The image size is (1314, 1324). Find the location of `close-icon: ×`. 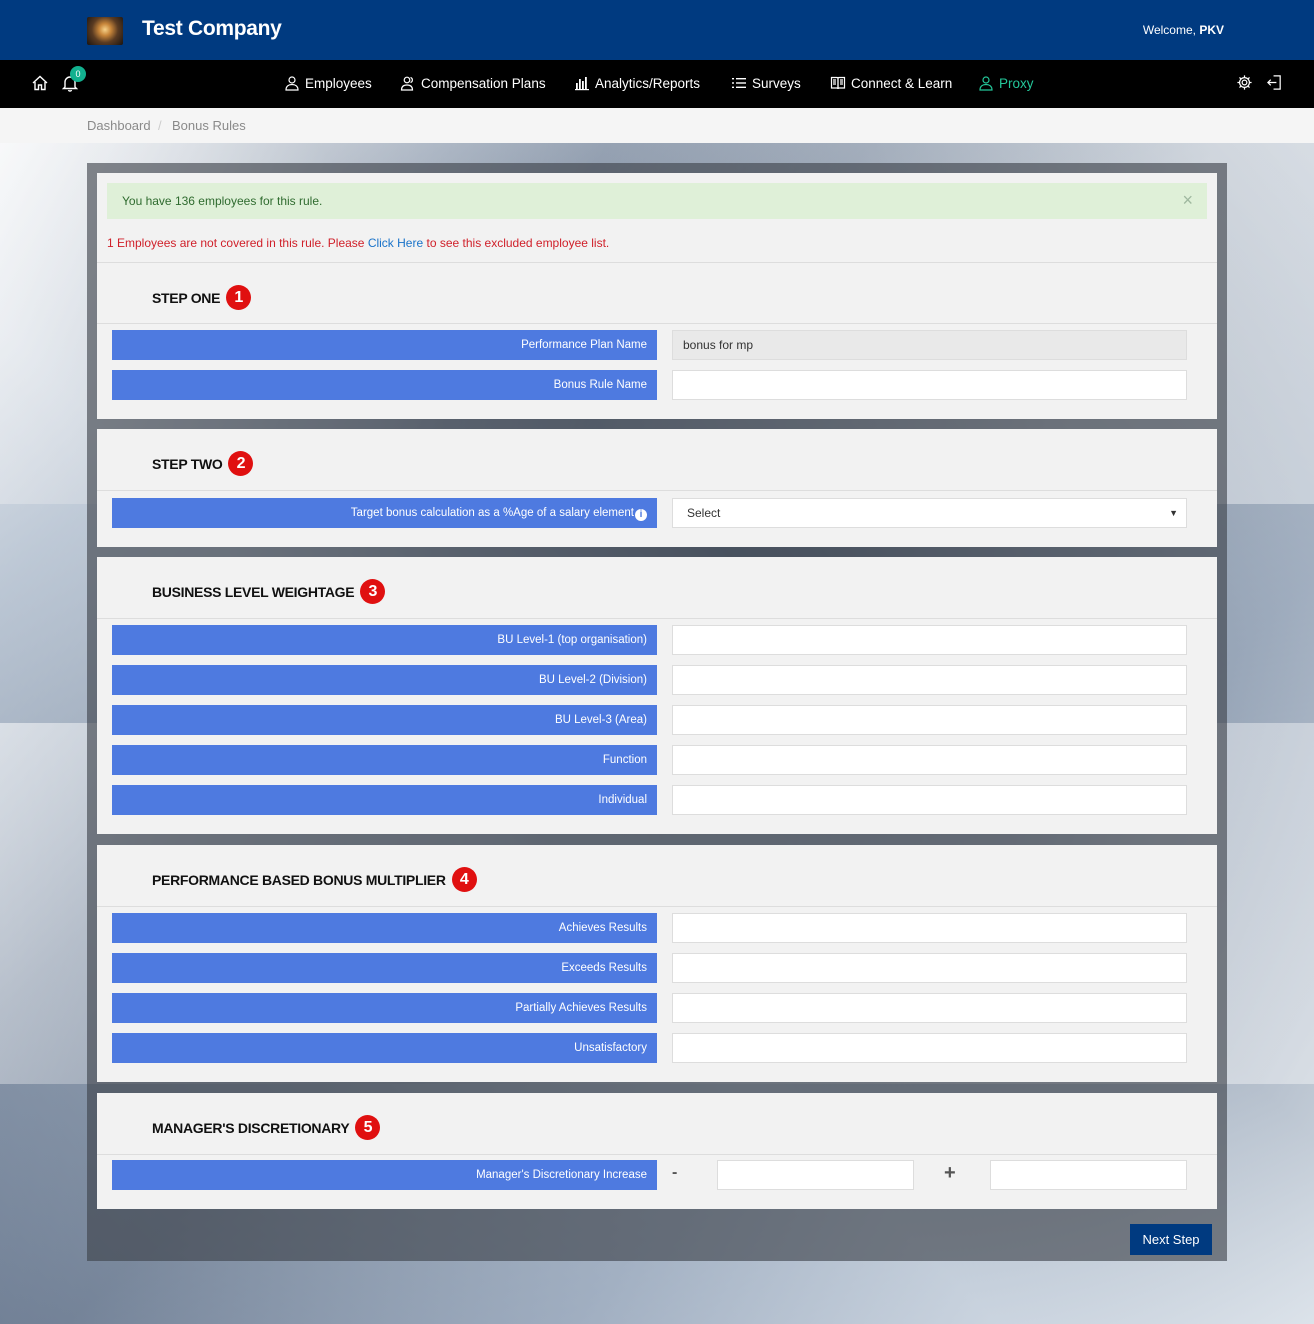

close-icon: × is located at coordinates (1187, 200).